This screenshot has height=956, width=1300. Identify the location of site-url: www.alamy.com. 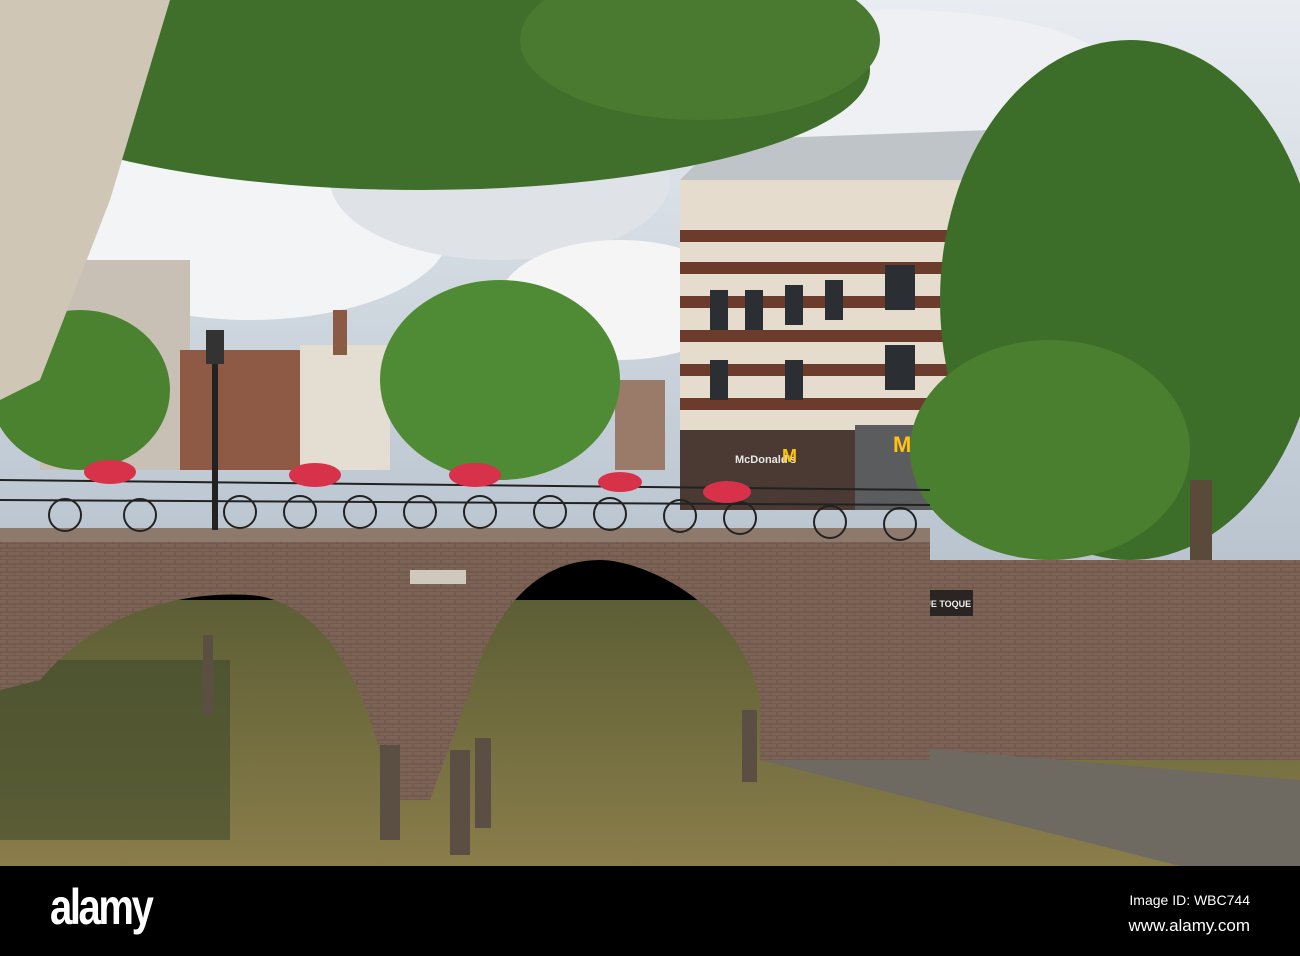
(1189, 925).